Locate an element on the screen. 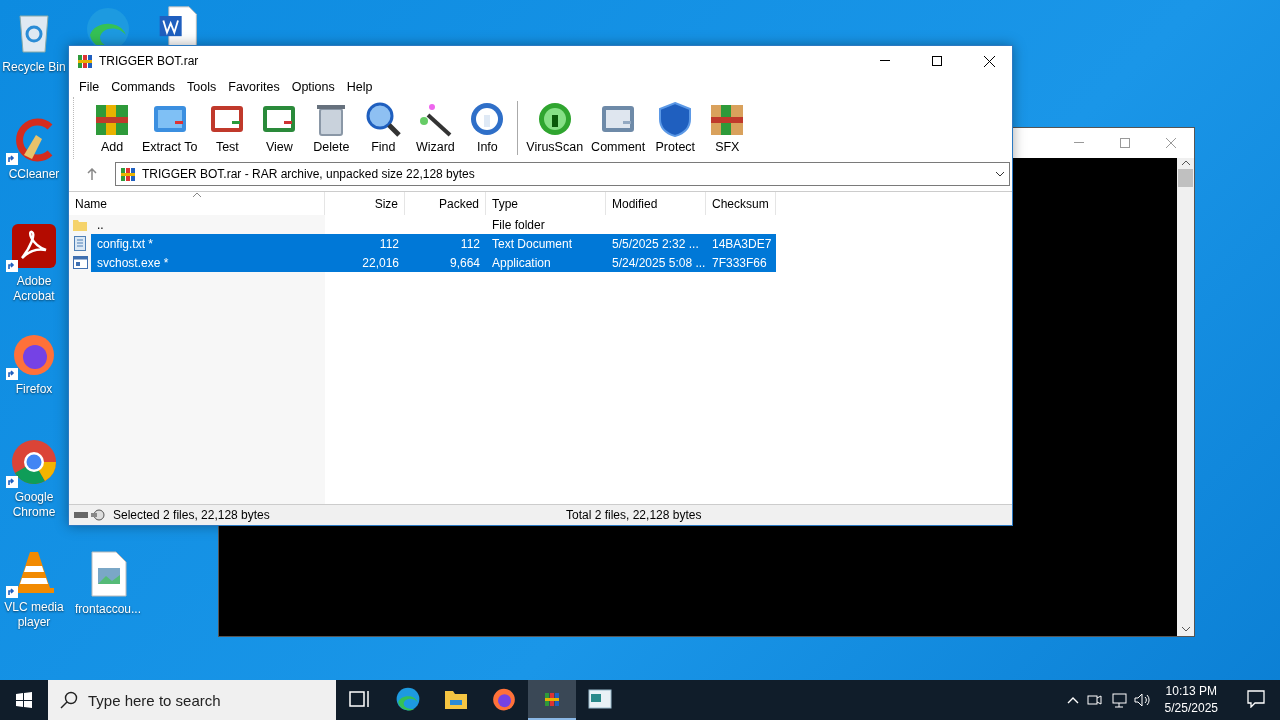 The image size is (1280, 720). books-icon is located at coordinates (552, 699).